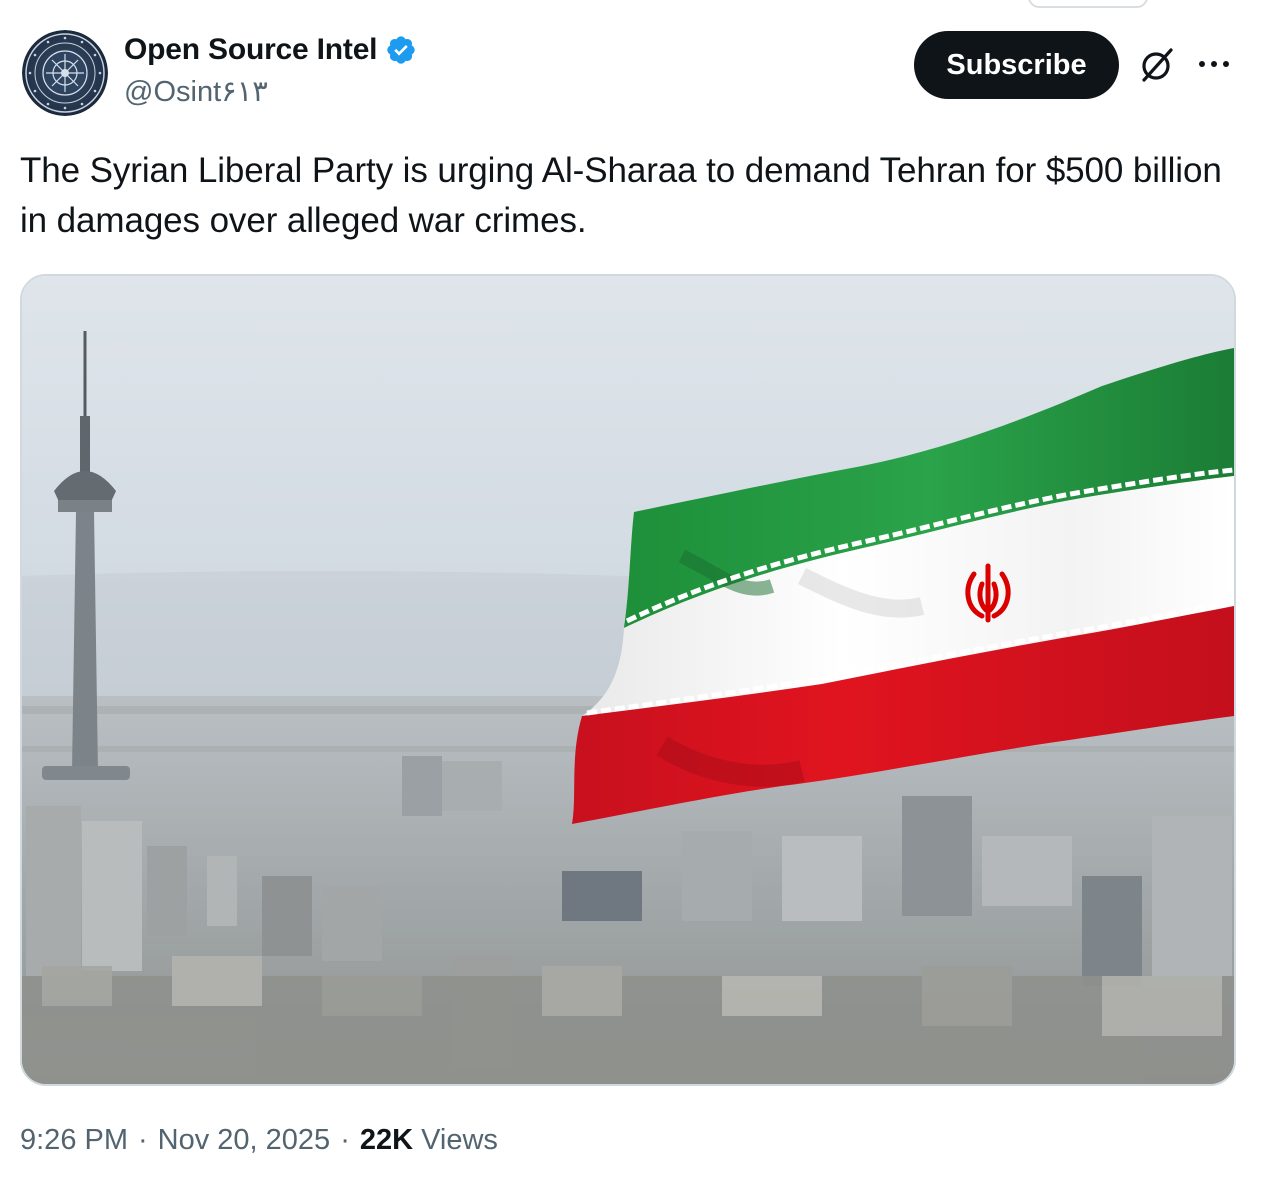  What do you see at coordinates (196, 91) in the screenshot?
I see `author-handle: @Osint۶۱۳` at bounding box center [196, 91].